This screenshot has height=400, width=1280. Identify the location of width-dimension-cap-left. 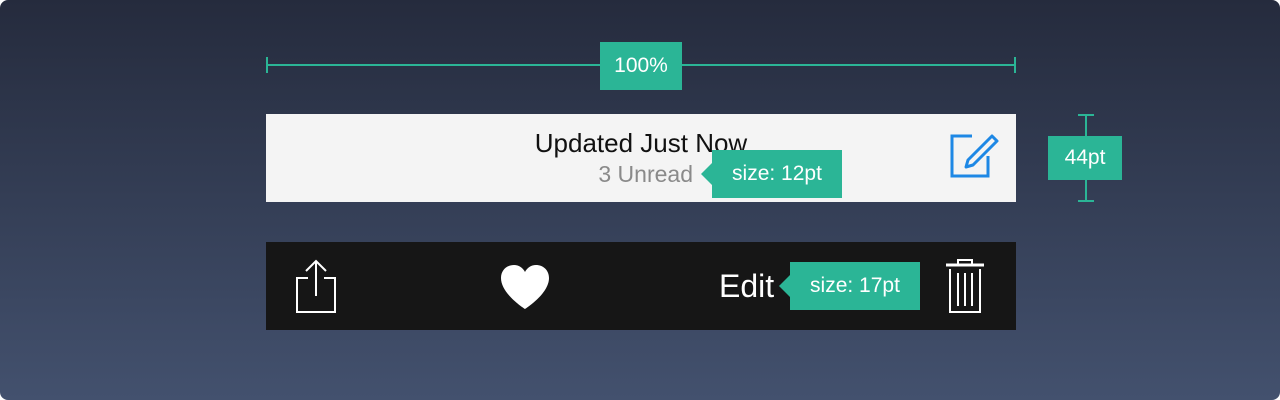
(267, 65).